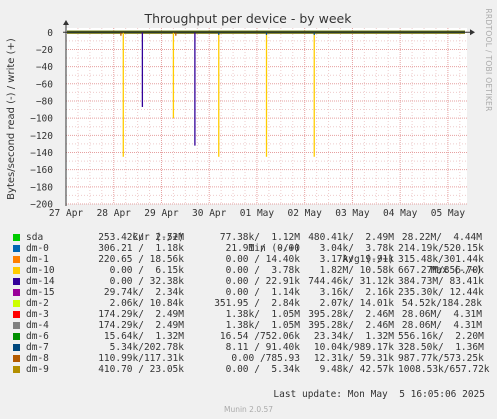  What do you see at coordinates (141, 259) in the screenshot?
I see `legend-cur: 220.65 / 18.56k` at bounding box center [141, 259].